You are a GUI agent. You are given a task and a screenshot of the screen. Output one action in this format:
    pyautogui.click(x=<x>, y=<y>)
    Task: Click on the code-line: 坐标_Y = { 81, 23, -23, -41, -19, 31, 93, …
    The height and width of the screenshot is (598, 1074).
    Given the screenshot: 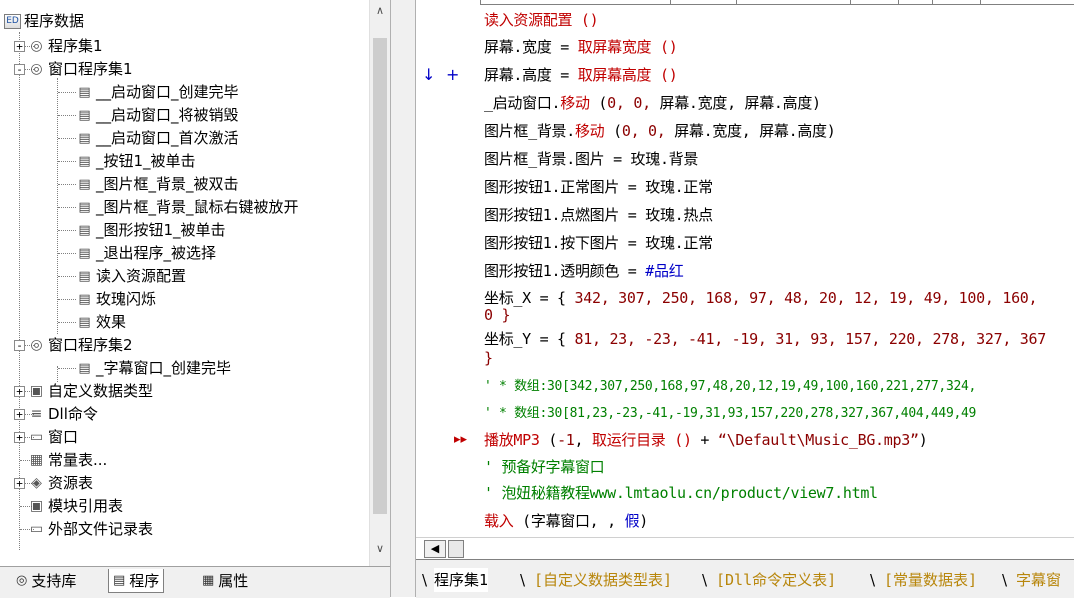 What is the action you would take?
    pyautogui.click(x=765, y=339)
    